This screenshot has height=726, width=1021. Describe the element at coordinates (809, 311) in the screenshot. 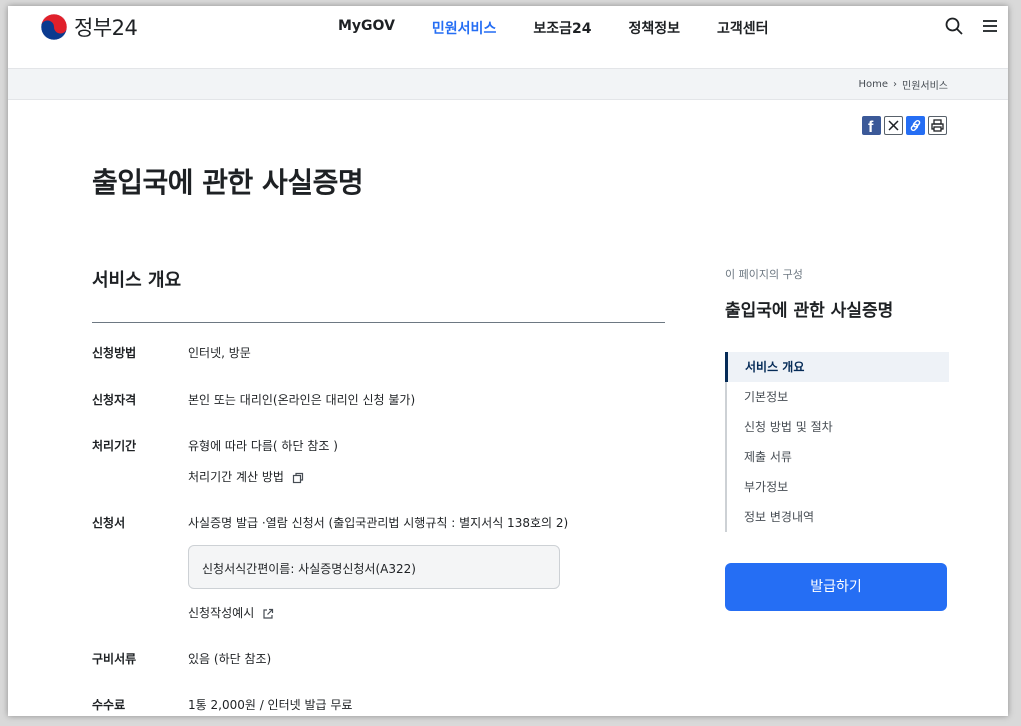

I see `aside-title: 출입국에 관한 사실증명` at that location.